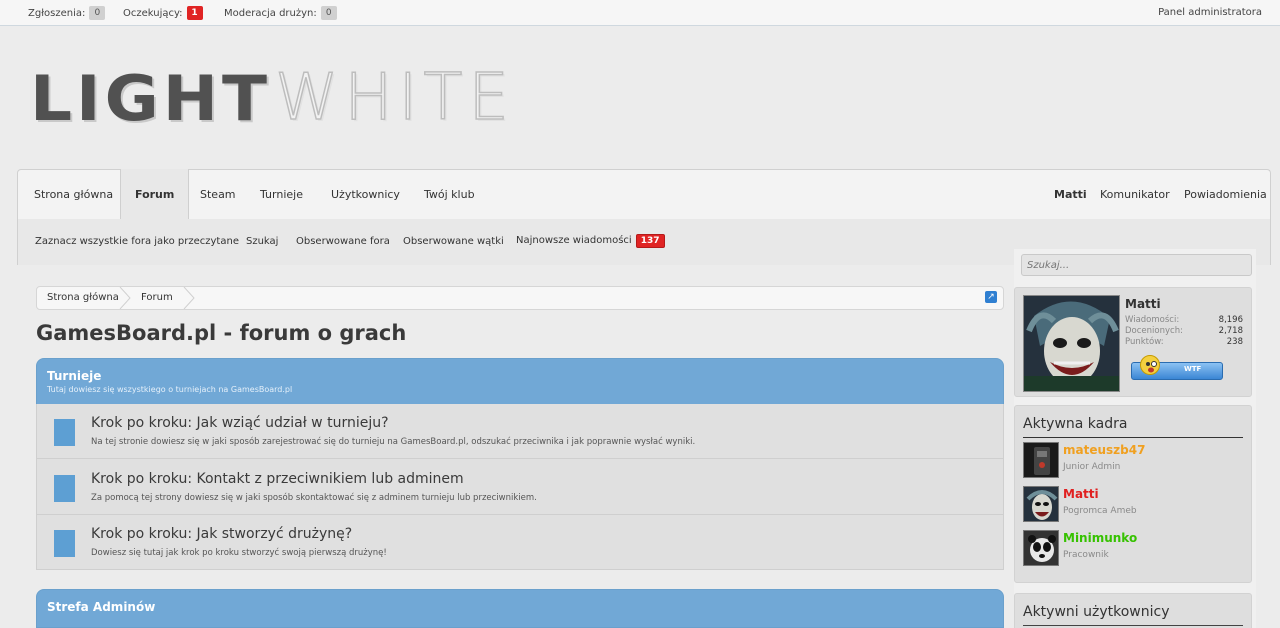 Image resolution: width=1280 pixels, height=628 pixels. I want to click on wtf-rating-button: WTF, so click(1177, 367).